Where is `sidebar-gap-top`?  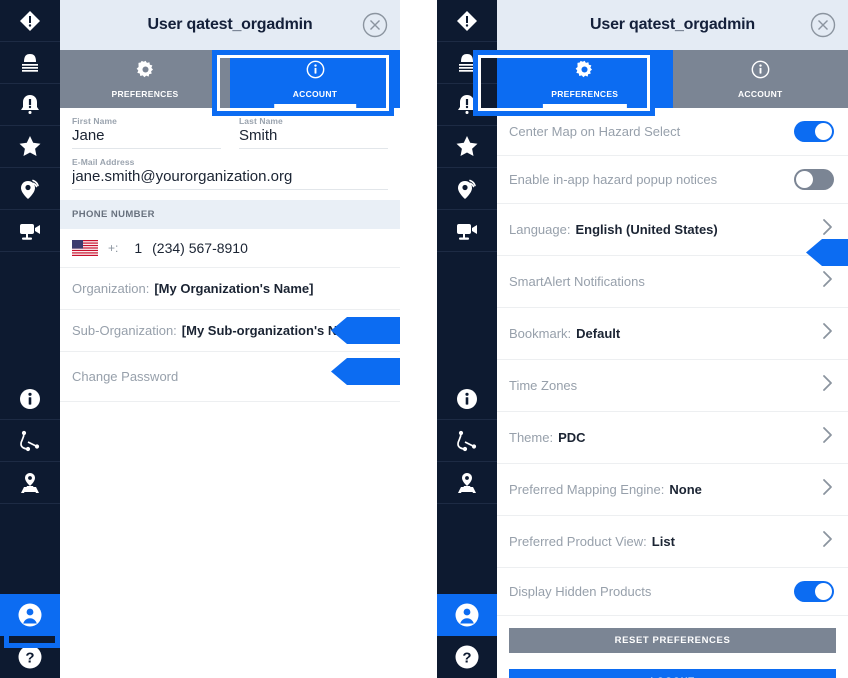 sidebar-gap-top is located at coordinates (30, 315).